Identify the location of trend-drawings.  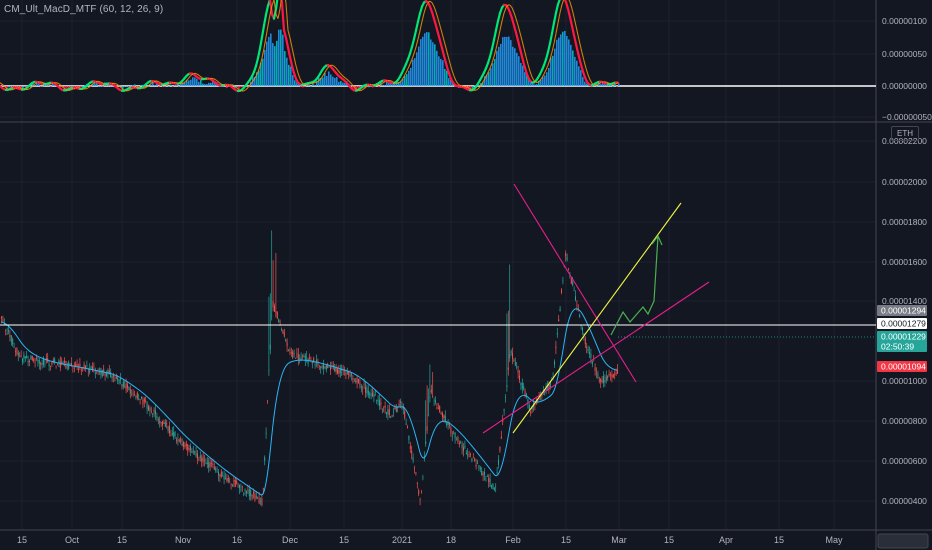
(596, 308).